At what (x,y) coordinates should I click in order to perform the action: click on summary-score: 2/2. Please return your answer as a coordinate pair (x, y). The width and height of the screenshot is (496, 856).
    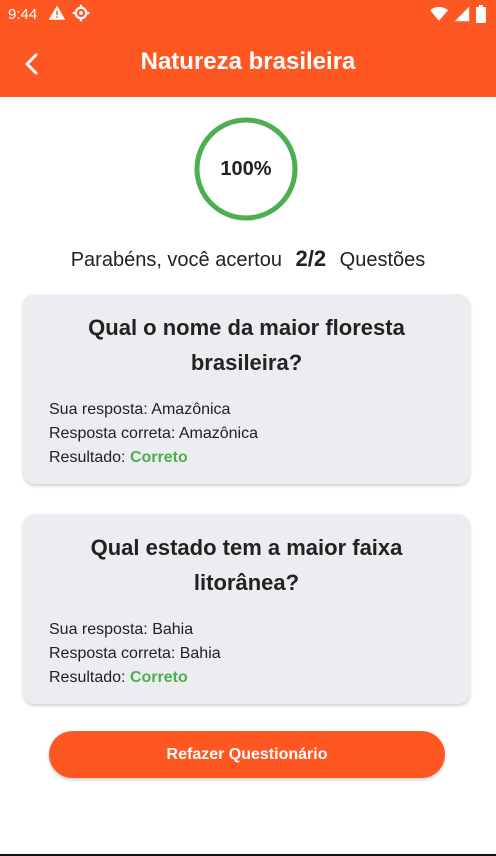
    Looking at the image, I should click on (311, 258).